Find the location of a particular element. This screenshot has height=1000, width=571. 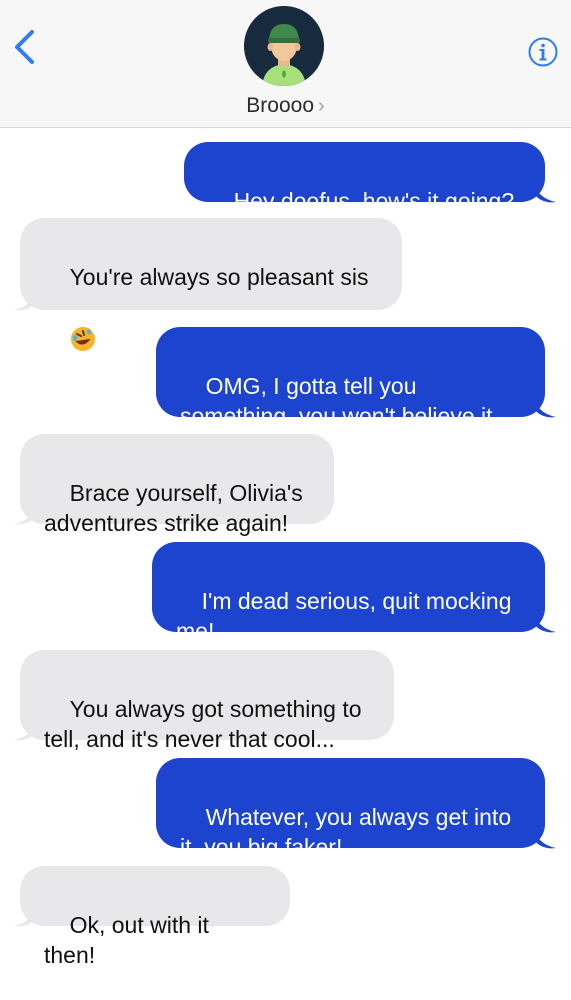

message-bubble-received: Ok, out with it then! is located at coordinates (155, 917).